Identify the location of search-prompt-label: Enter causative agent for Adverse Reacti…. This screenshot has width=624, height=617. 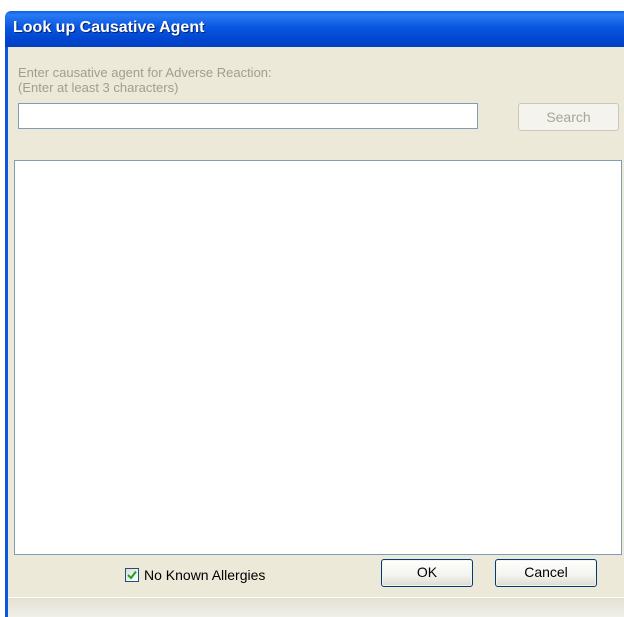
(145, 72).